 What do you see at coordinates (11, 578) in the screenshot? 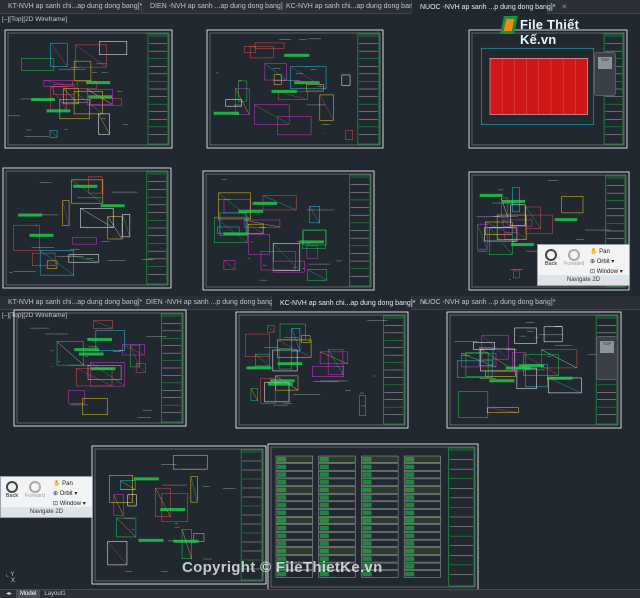
I see `ucs-icon: ⌞ Y X` at bounding box center [11, 578].